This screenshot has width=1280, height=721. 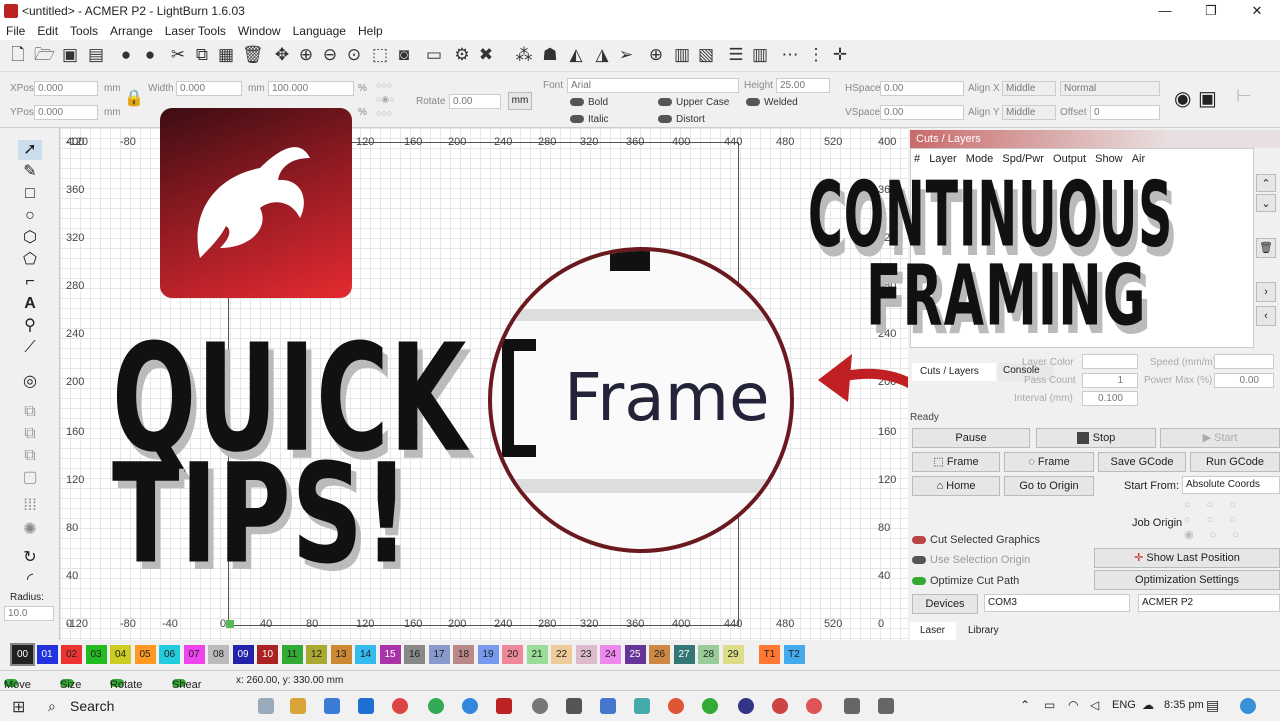 What do you see at coordinates (586, 654) in the screenshot?
I see `palette-swatch-23: 23` at bounding box center [586, 654].